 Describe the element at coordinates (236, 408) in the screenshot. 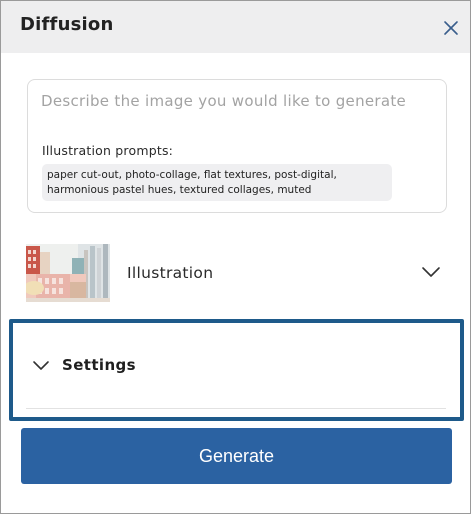

I see `divider` at that location.